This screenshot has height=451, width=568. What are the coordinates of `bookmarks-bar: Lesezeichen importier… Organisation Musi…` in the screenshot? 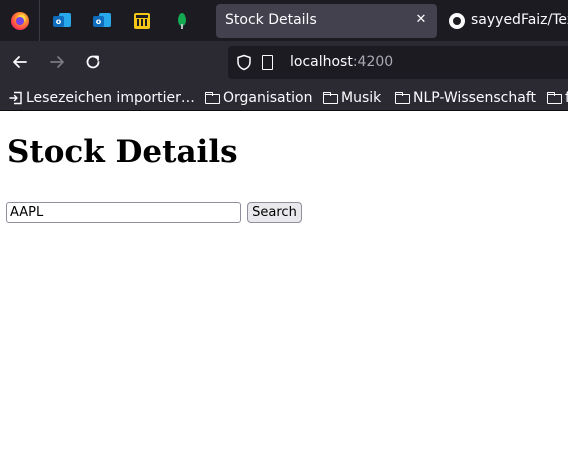 It's located at (284, 97).